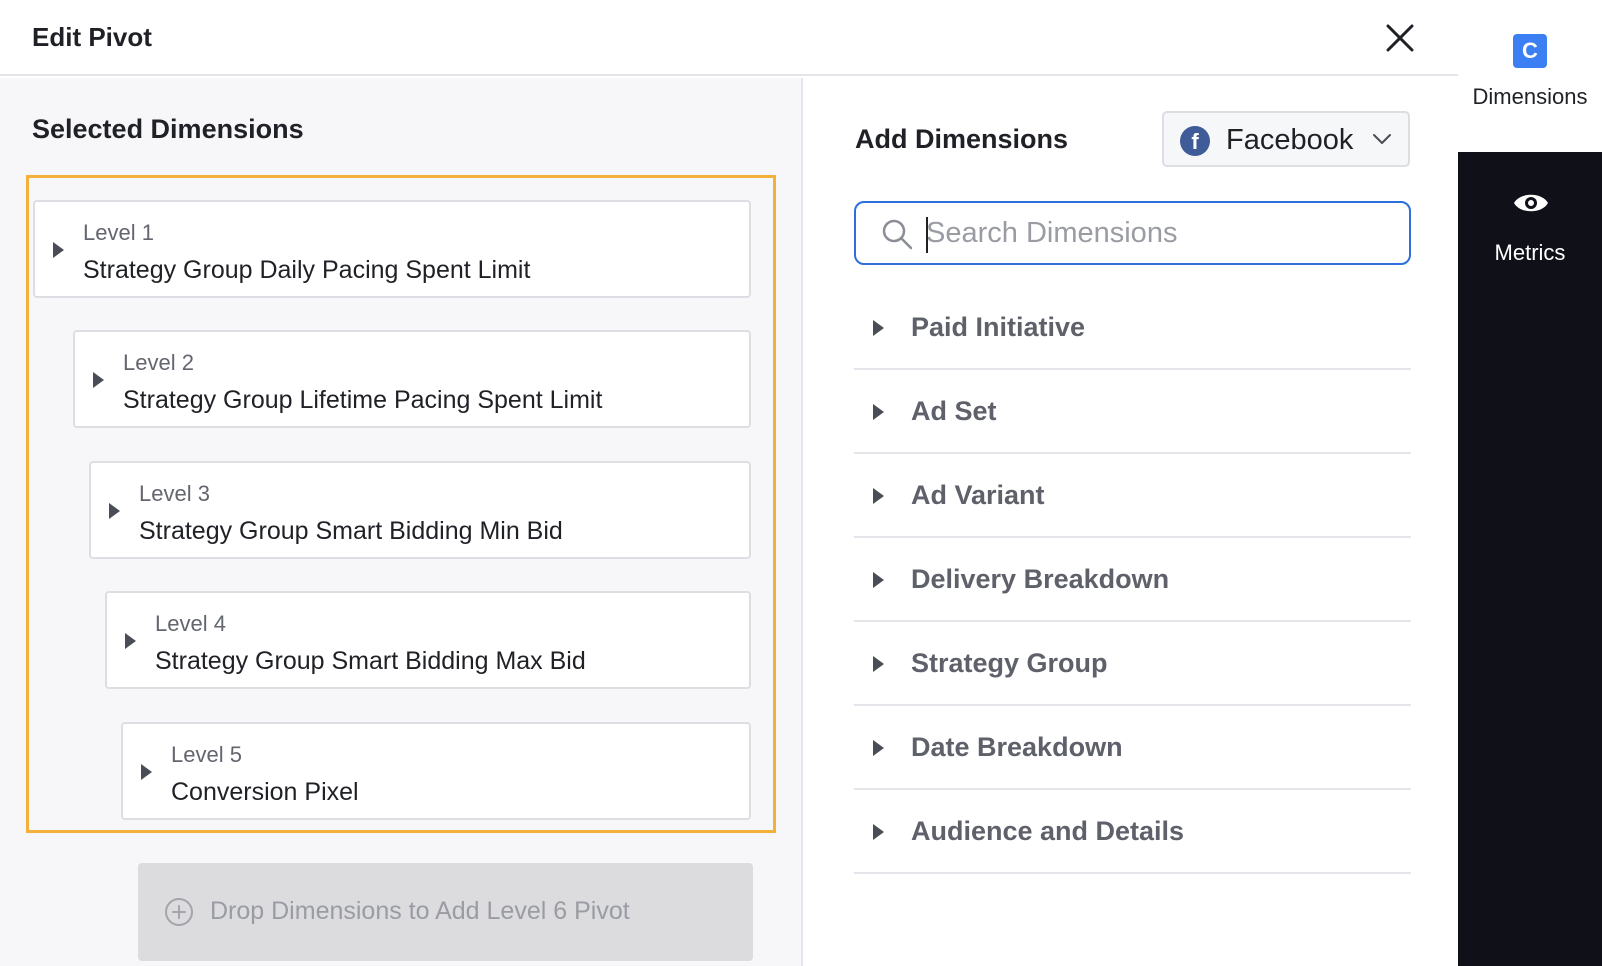  Describe the element at coordinates (1530, 227) in the screenshot. I see `tab-metrics: Metrics` at that location.